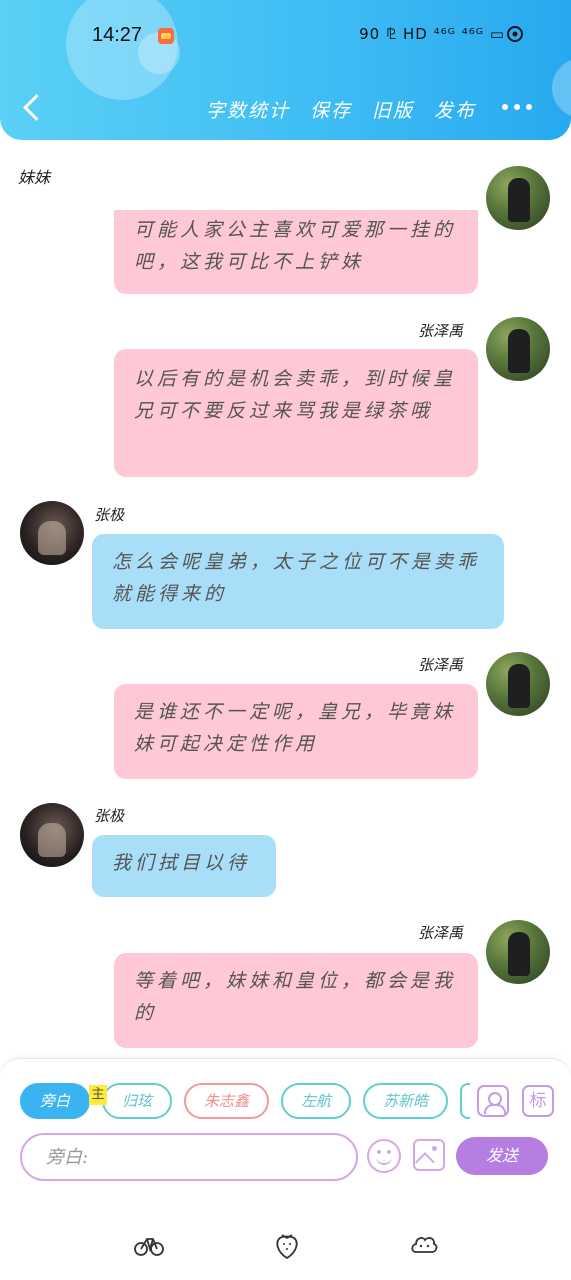 The height and width of the screenshot is (1280, 571). Describe the element at coordinates (296, 1000) in the screenshot. I see `message-bubble: 等着吧，妹妹和皇位，都会是我的` at that location.